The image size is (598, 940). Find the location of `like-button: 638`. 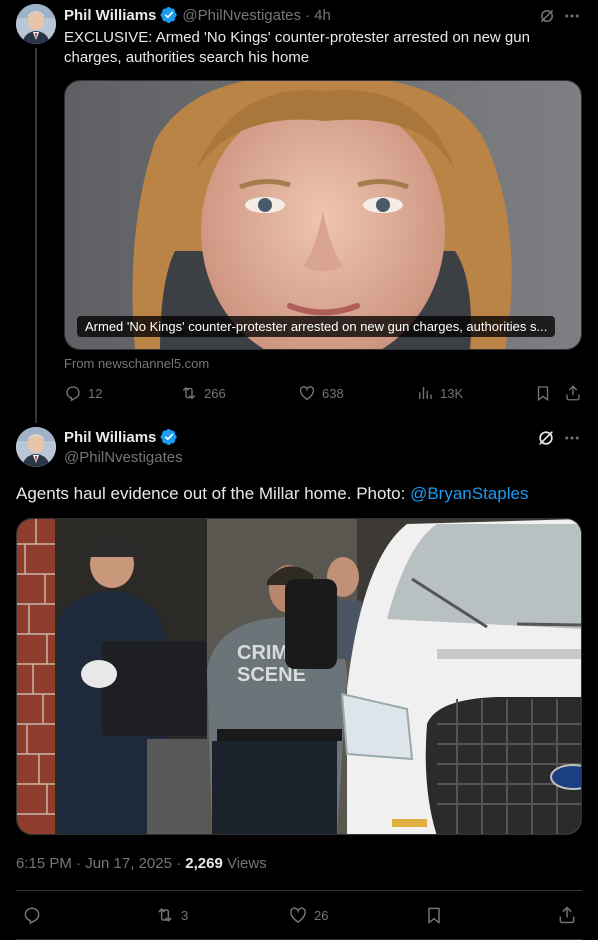

like-button: 638 is located at coordinates (321, 393).